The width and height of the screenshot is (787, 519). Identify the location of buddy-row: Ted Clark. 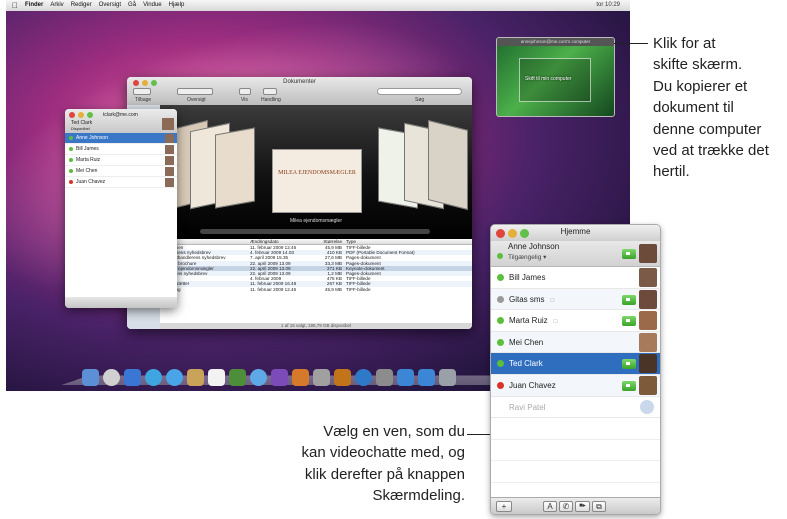
(575, 364).